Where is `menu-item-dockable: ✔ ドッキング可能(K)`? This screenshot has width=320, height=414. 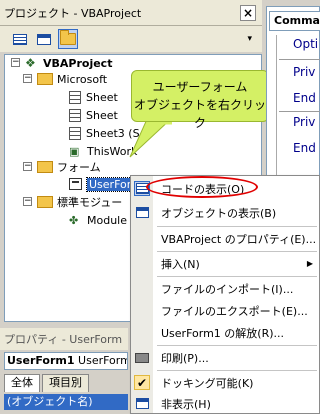
menu-item-dockable: ✔ ドッキング可能(K) is located at coordinates (225, 382).